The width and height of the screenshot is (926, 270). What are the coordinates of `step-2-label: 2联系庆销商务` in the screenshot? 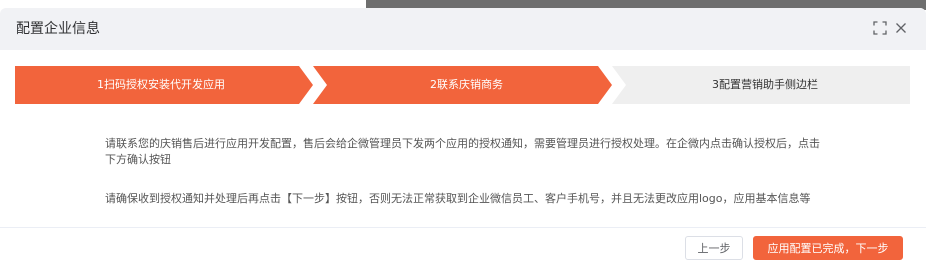 It's located at (466, 84).